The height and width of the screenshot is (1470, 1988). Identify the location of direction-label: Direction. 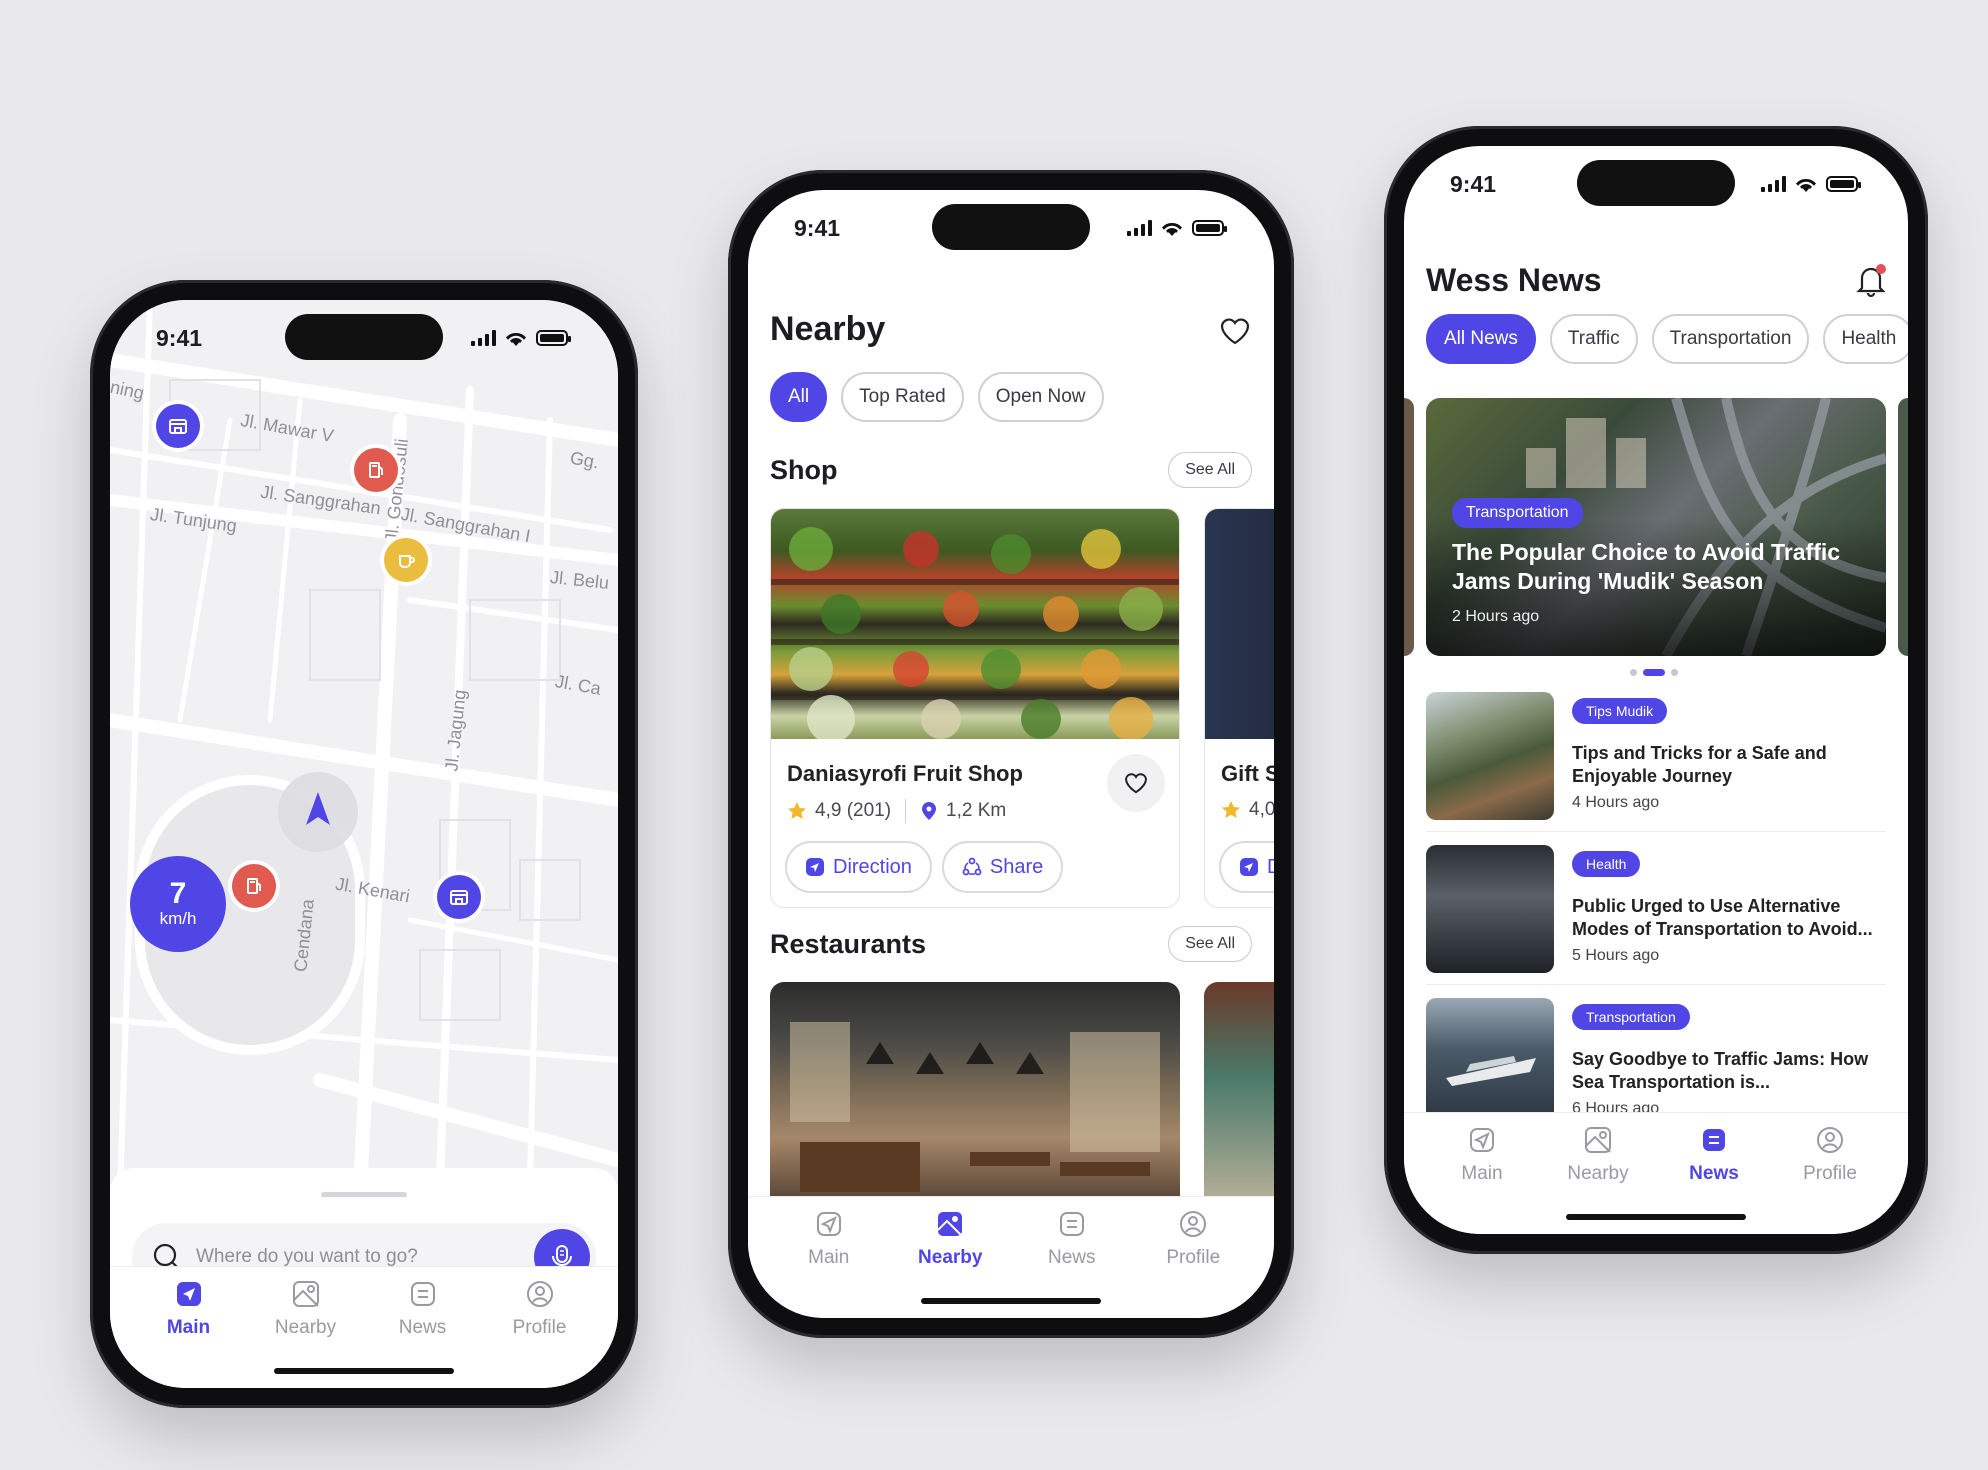
(872, 866).